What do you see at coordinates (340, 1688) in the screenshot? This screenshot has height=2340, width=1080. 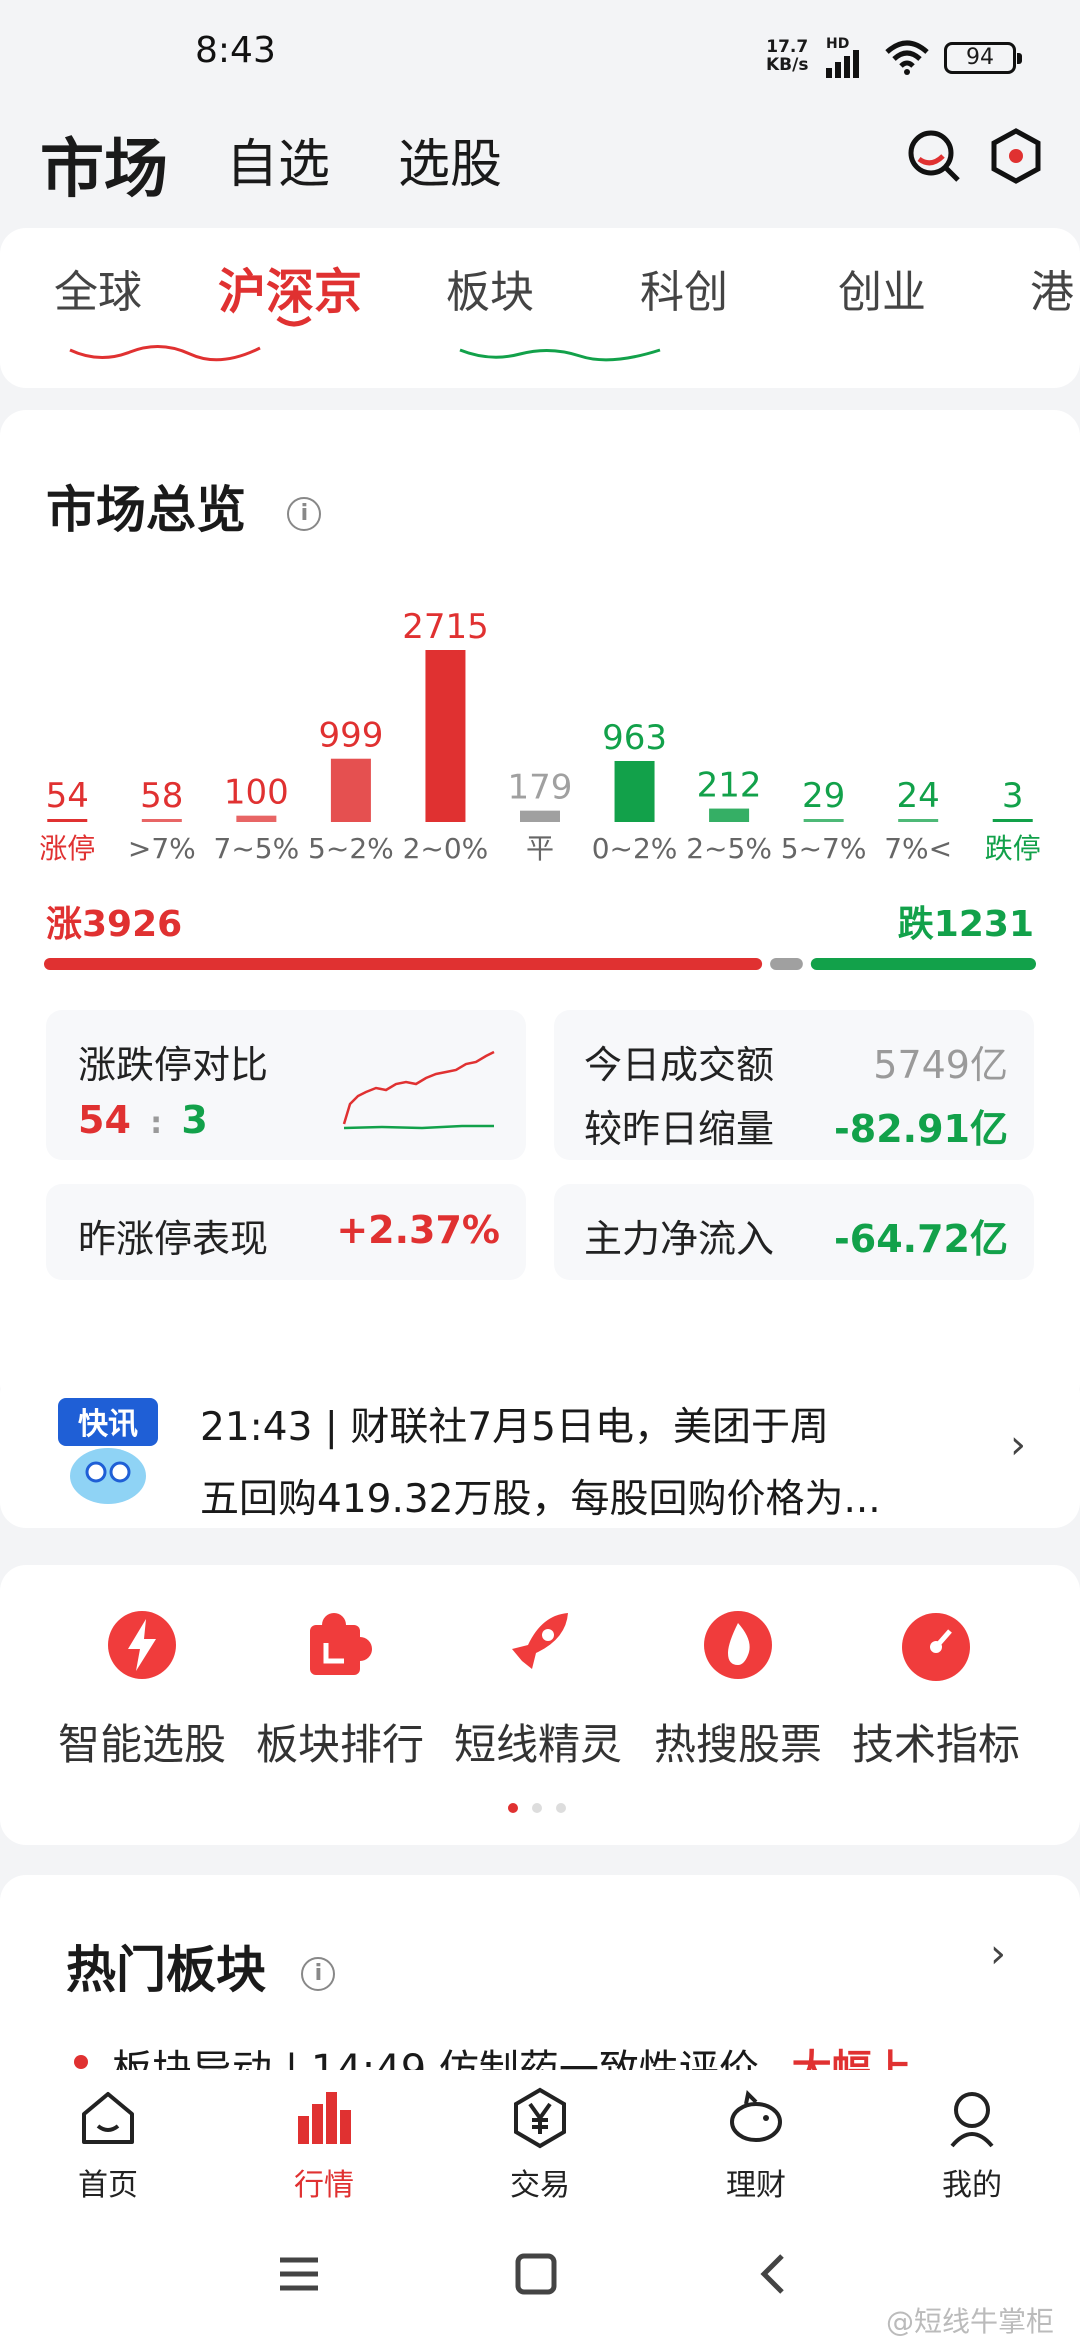 I see `tool-sector-rank: 板块排行` at bounding box center [340, 1688].